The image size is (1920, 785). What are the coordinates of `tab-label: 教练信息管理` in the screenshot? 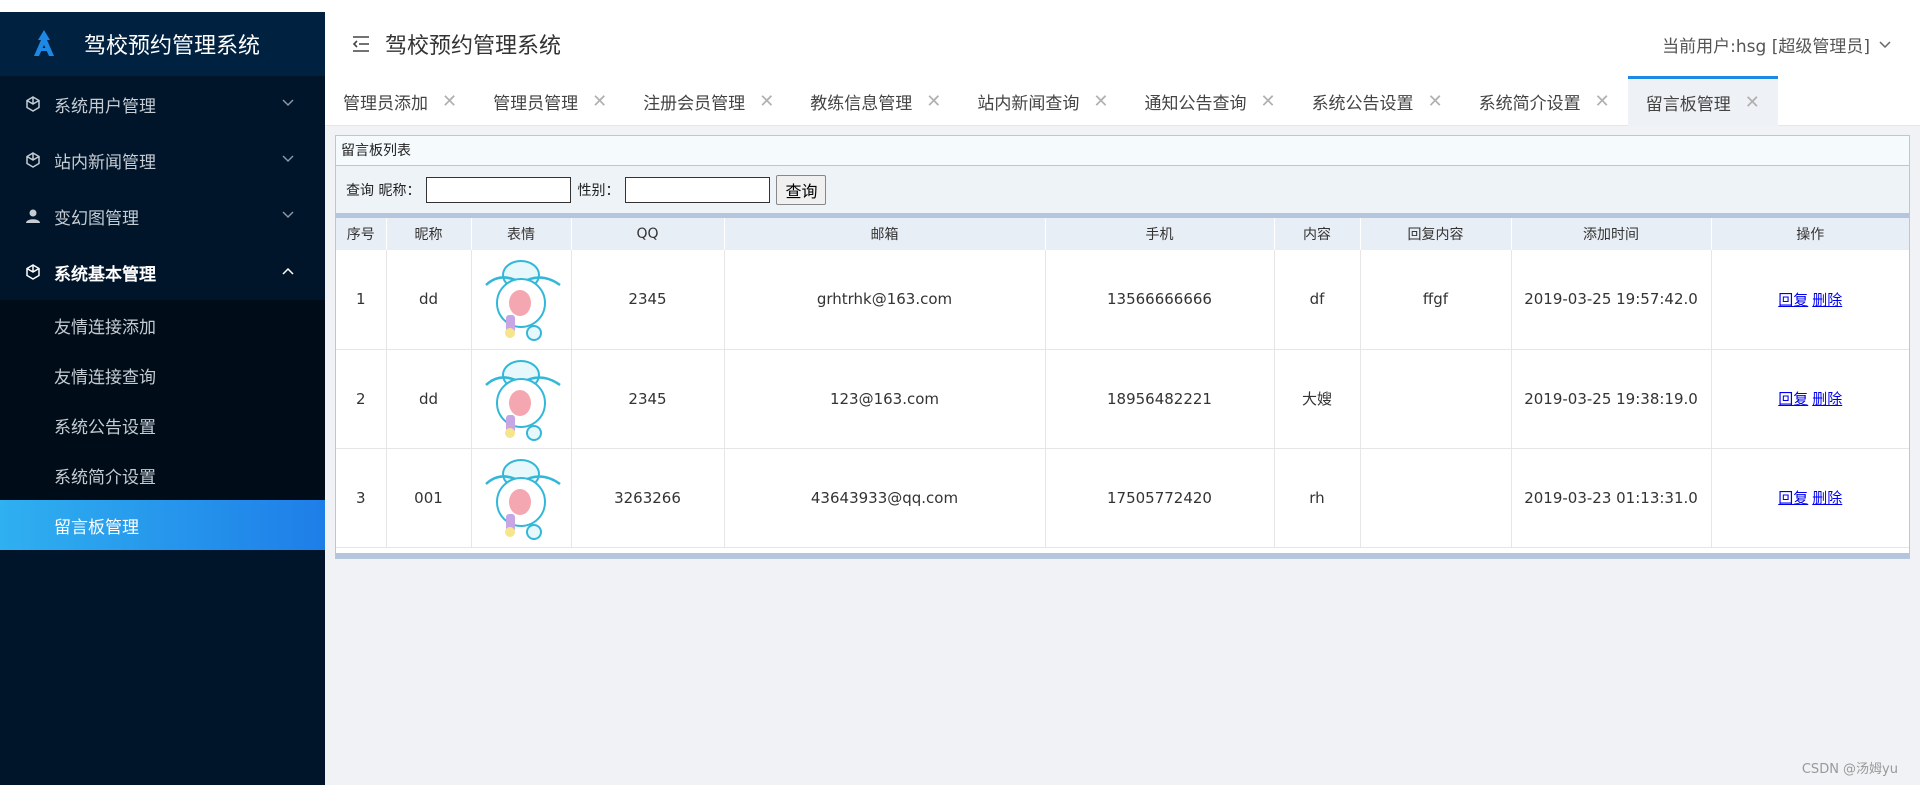 It's located at (861, 103).